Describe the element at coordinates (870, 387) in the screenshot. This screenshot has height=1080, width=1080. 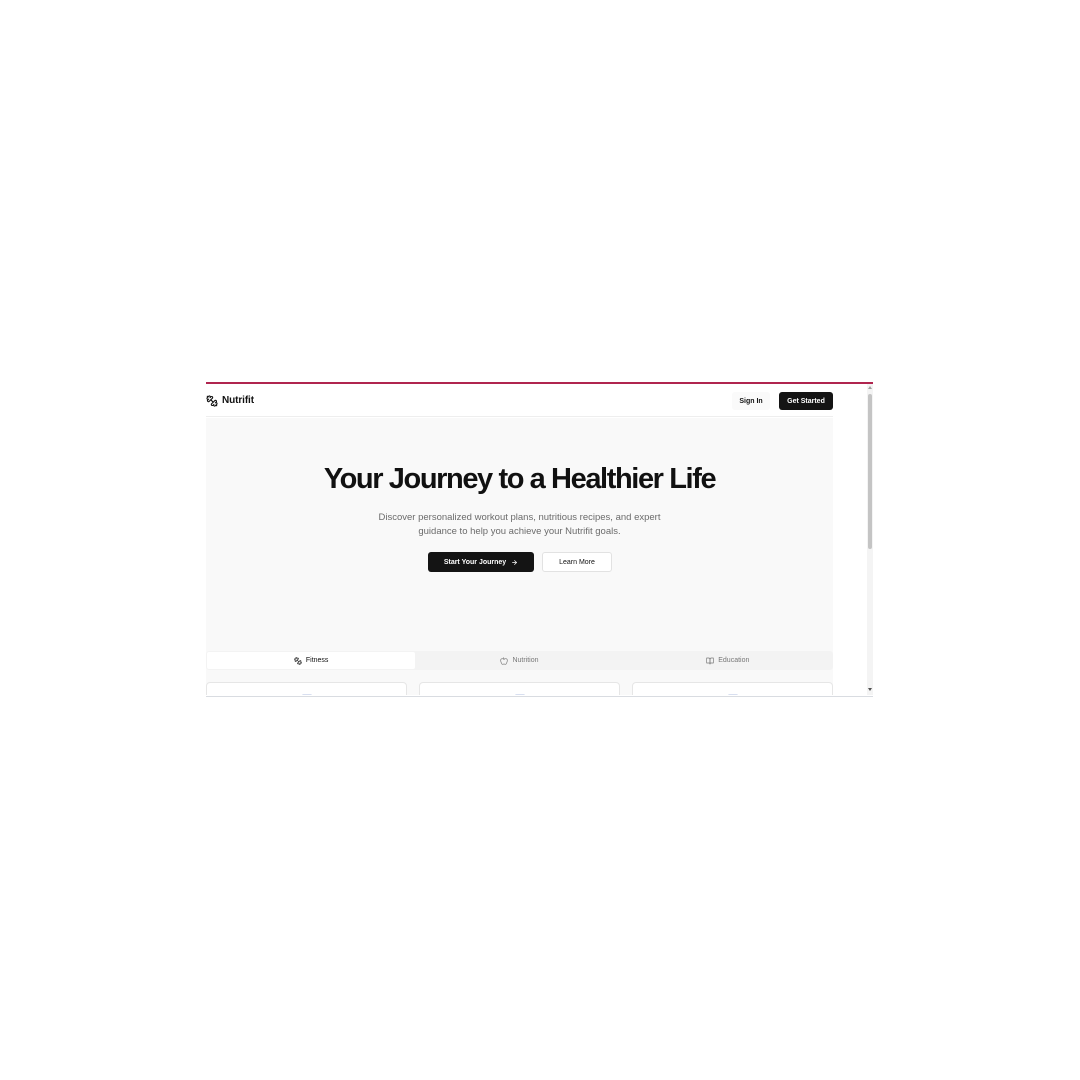
I see `scroll-up-arrow-icon` at that location.